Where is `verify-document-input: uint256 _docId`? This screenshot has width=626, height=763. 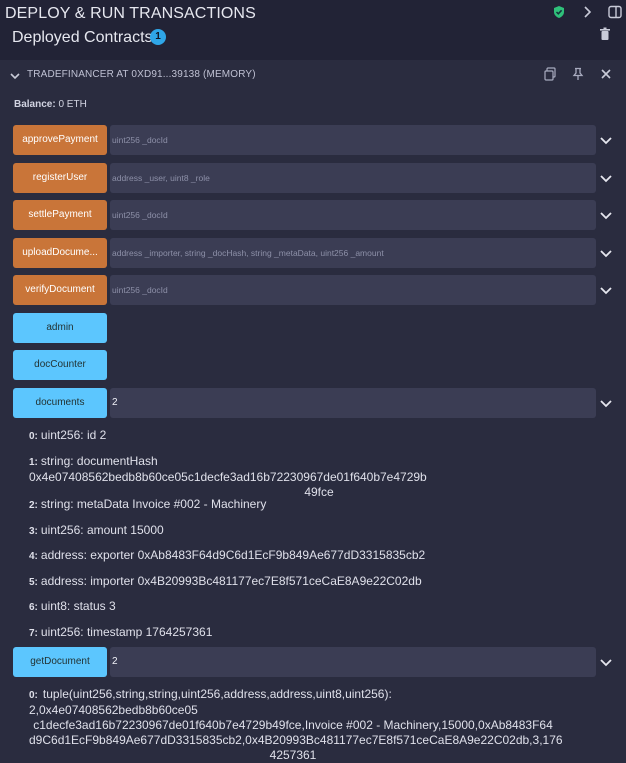 verify-document-input: uint256 _docId is located at coordinates (353, 290).